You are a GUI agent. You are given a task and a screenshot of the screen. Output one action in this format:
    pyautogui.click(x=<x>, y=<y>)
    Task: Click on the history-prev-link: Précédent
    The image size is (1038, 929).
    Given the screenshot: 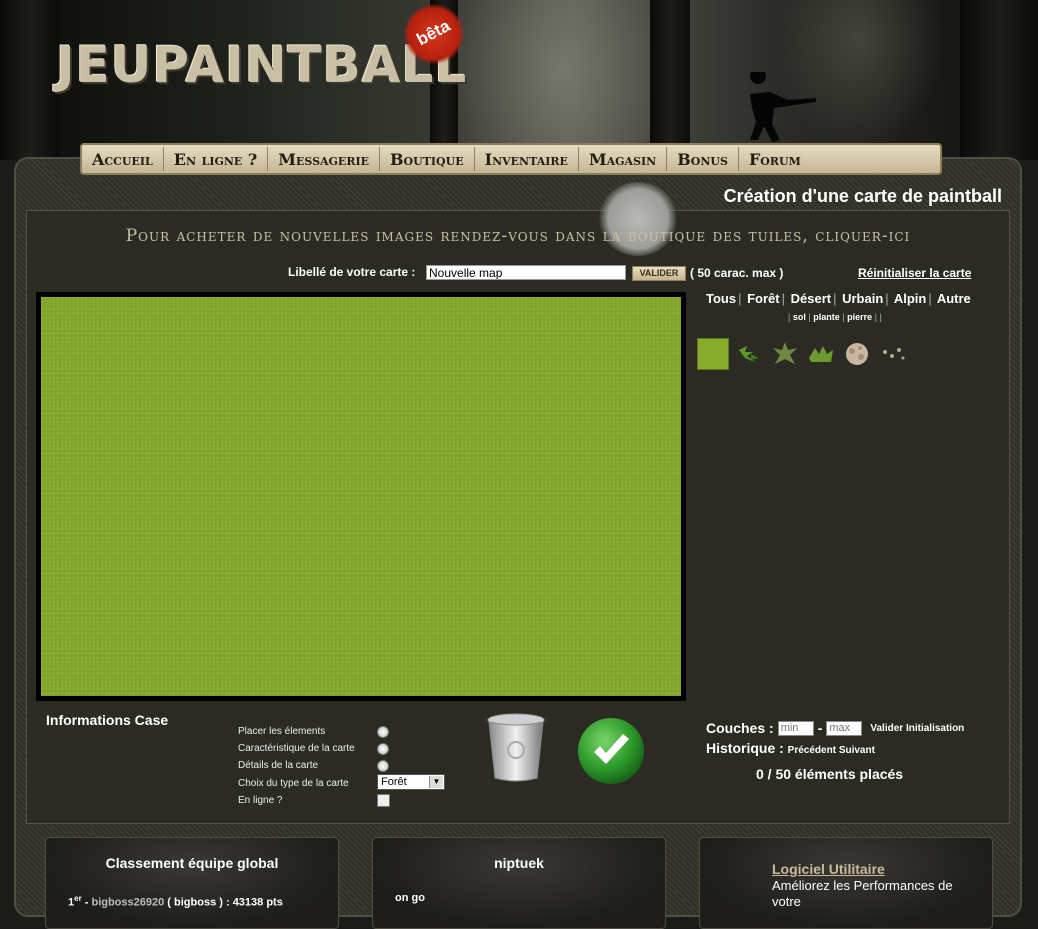 What is the action you would take?
    pyautogui.click(x=812, y=750)
    